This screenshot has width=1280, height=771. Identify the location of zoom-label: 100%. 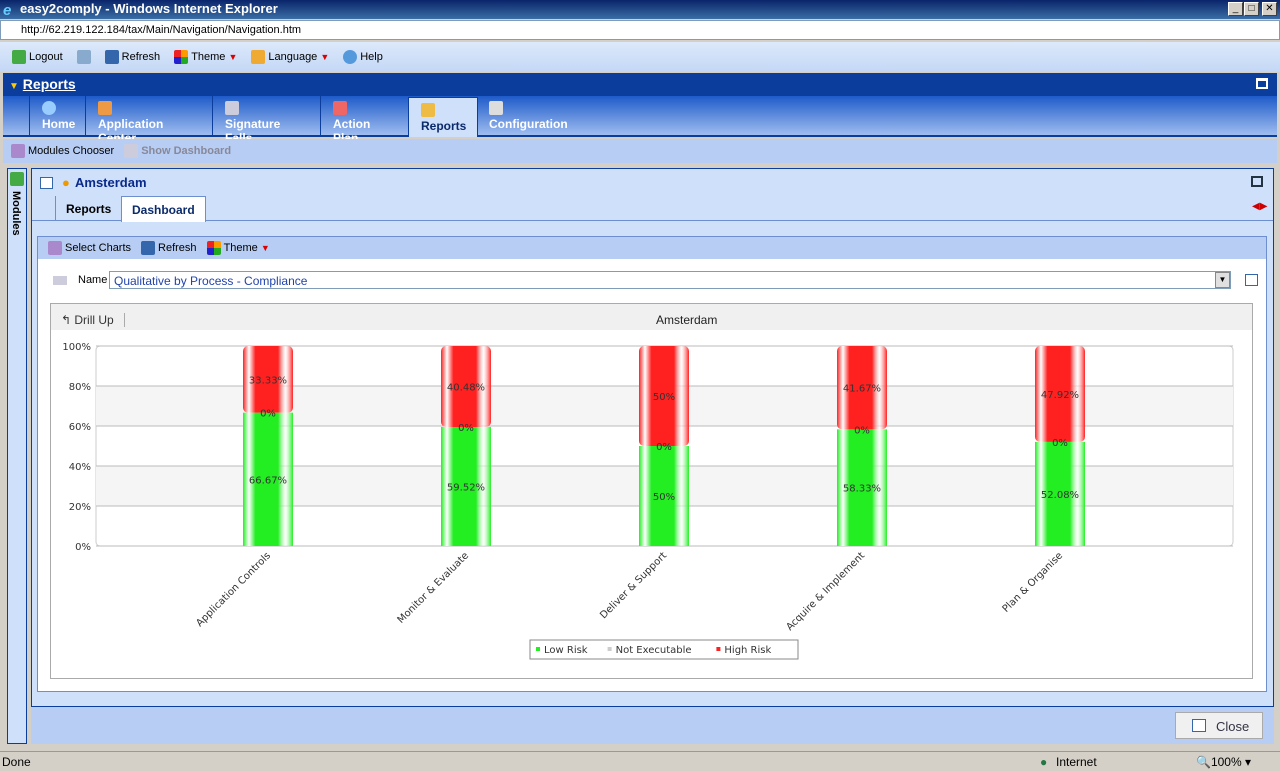
(1226, 762).